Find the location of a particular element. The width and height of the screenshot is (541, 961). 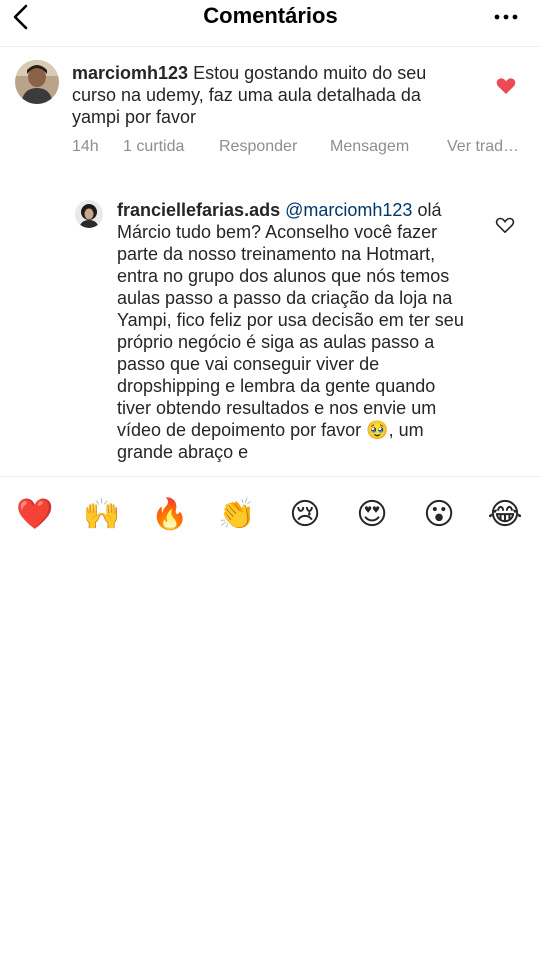

reply-username: franciellefarias.ads is located at coordinates (198, 210).